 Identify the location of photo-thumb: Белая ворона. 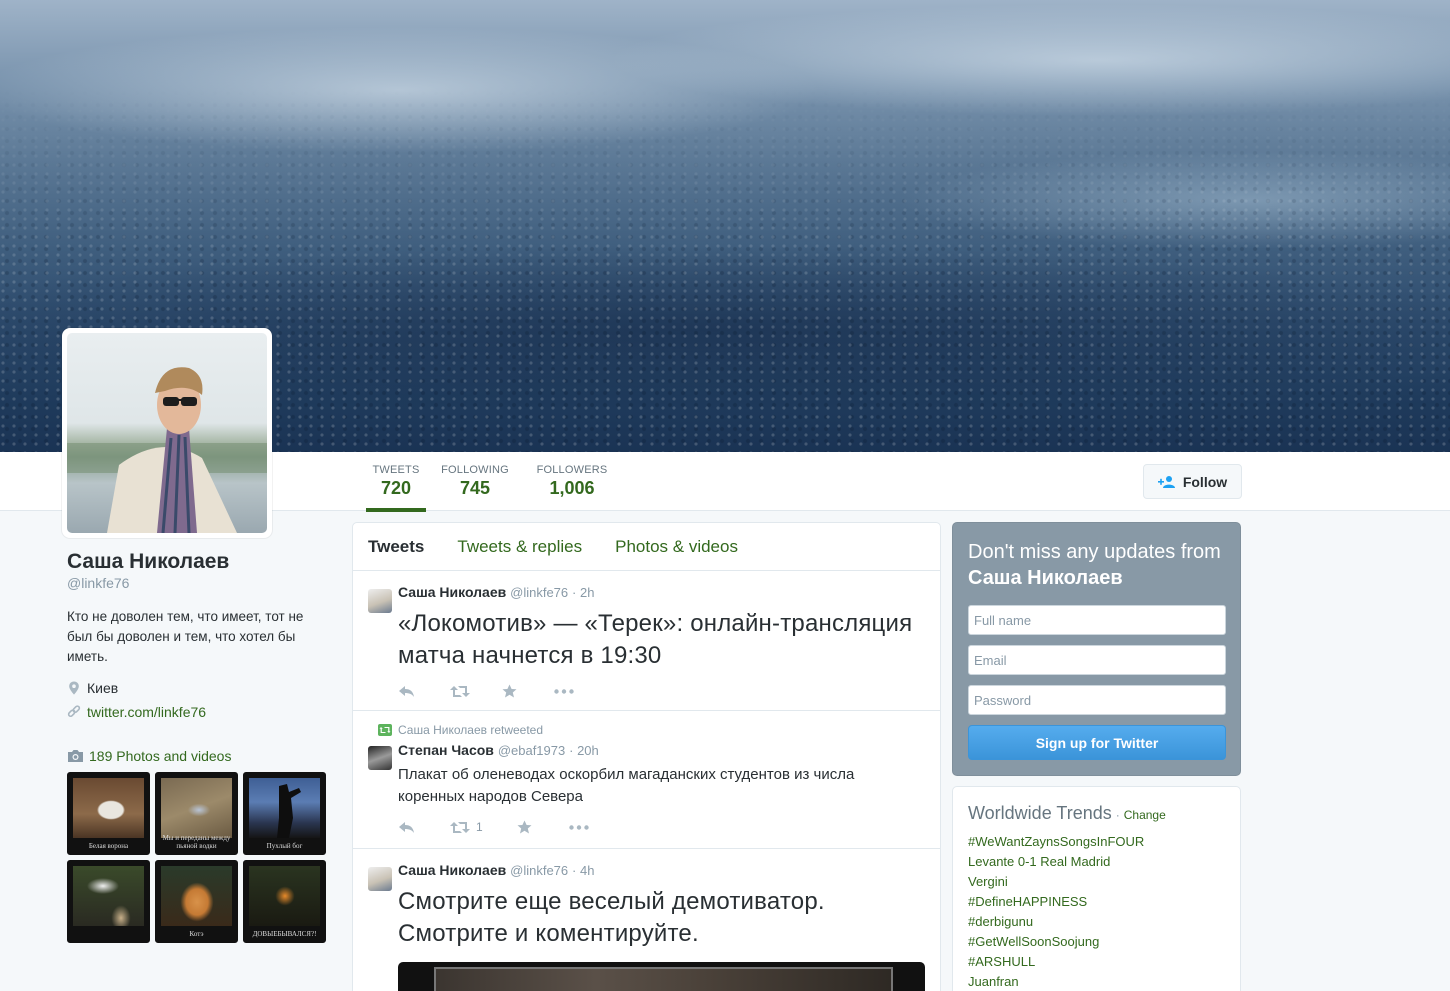
(108, 813).